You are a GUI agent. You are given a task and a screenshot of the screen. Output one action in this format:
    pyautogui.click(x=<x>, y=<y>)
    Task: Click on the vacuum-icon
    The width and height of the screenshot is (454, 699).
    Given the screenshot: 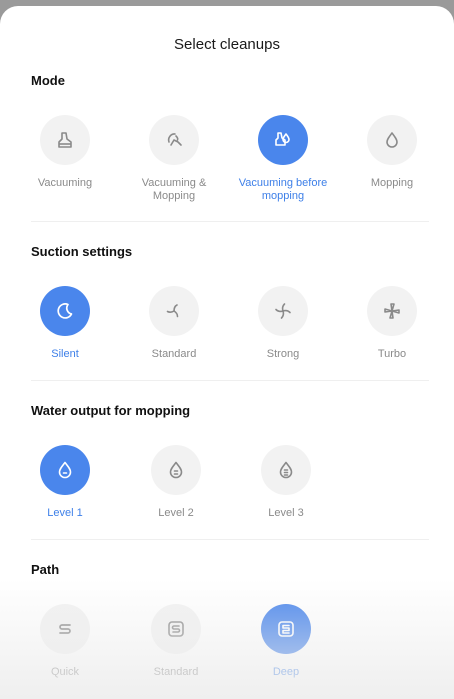 What is the action you would take?
    pyautogui.click(x=65, y=140)
    